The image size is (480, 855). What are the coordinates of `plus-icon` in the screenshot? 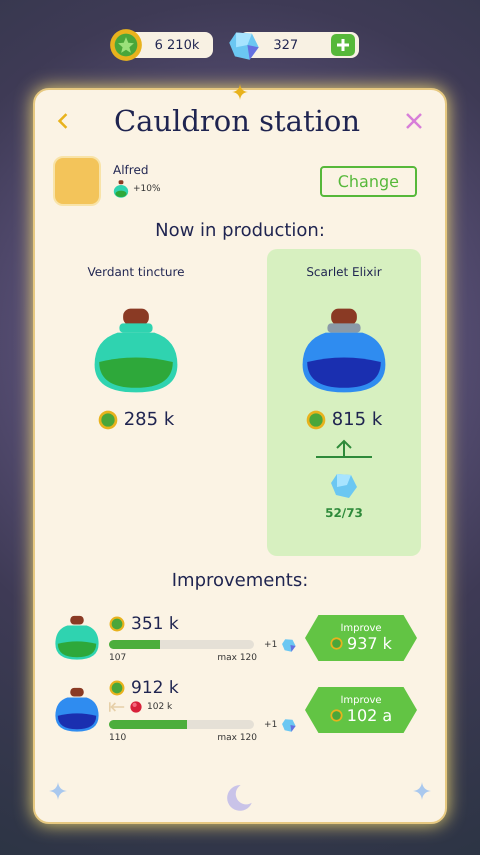 It's located at (343, 45).